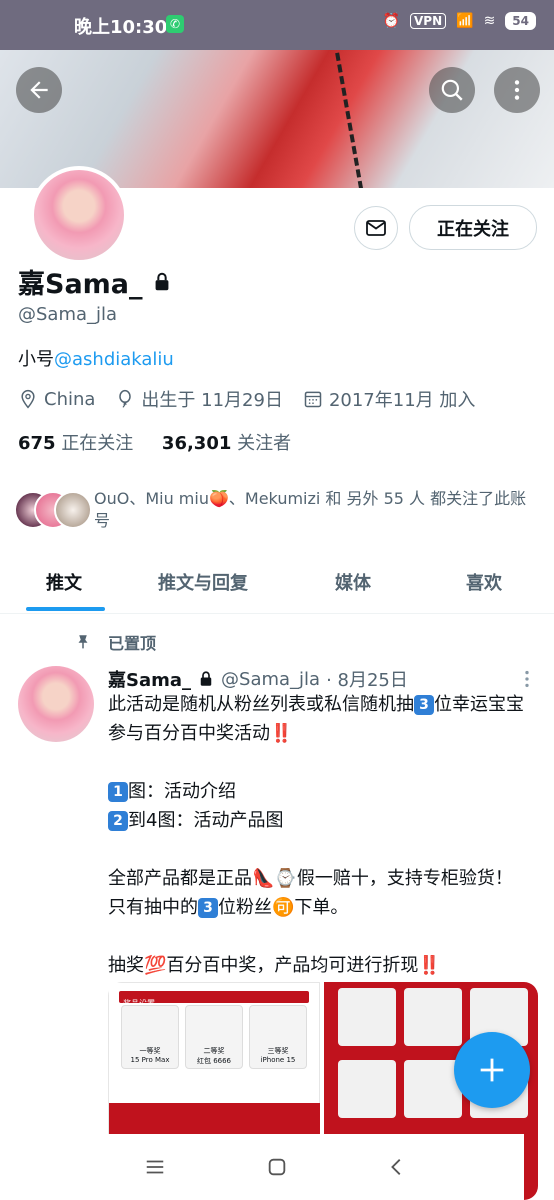 This screenshot has width=554, height=1200. I want to click on birthday-text: 出生于 11月29日, so click(212, 400).